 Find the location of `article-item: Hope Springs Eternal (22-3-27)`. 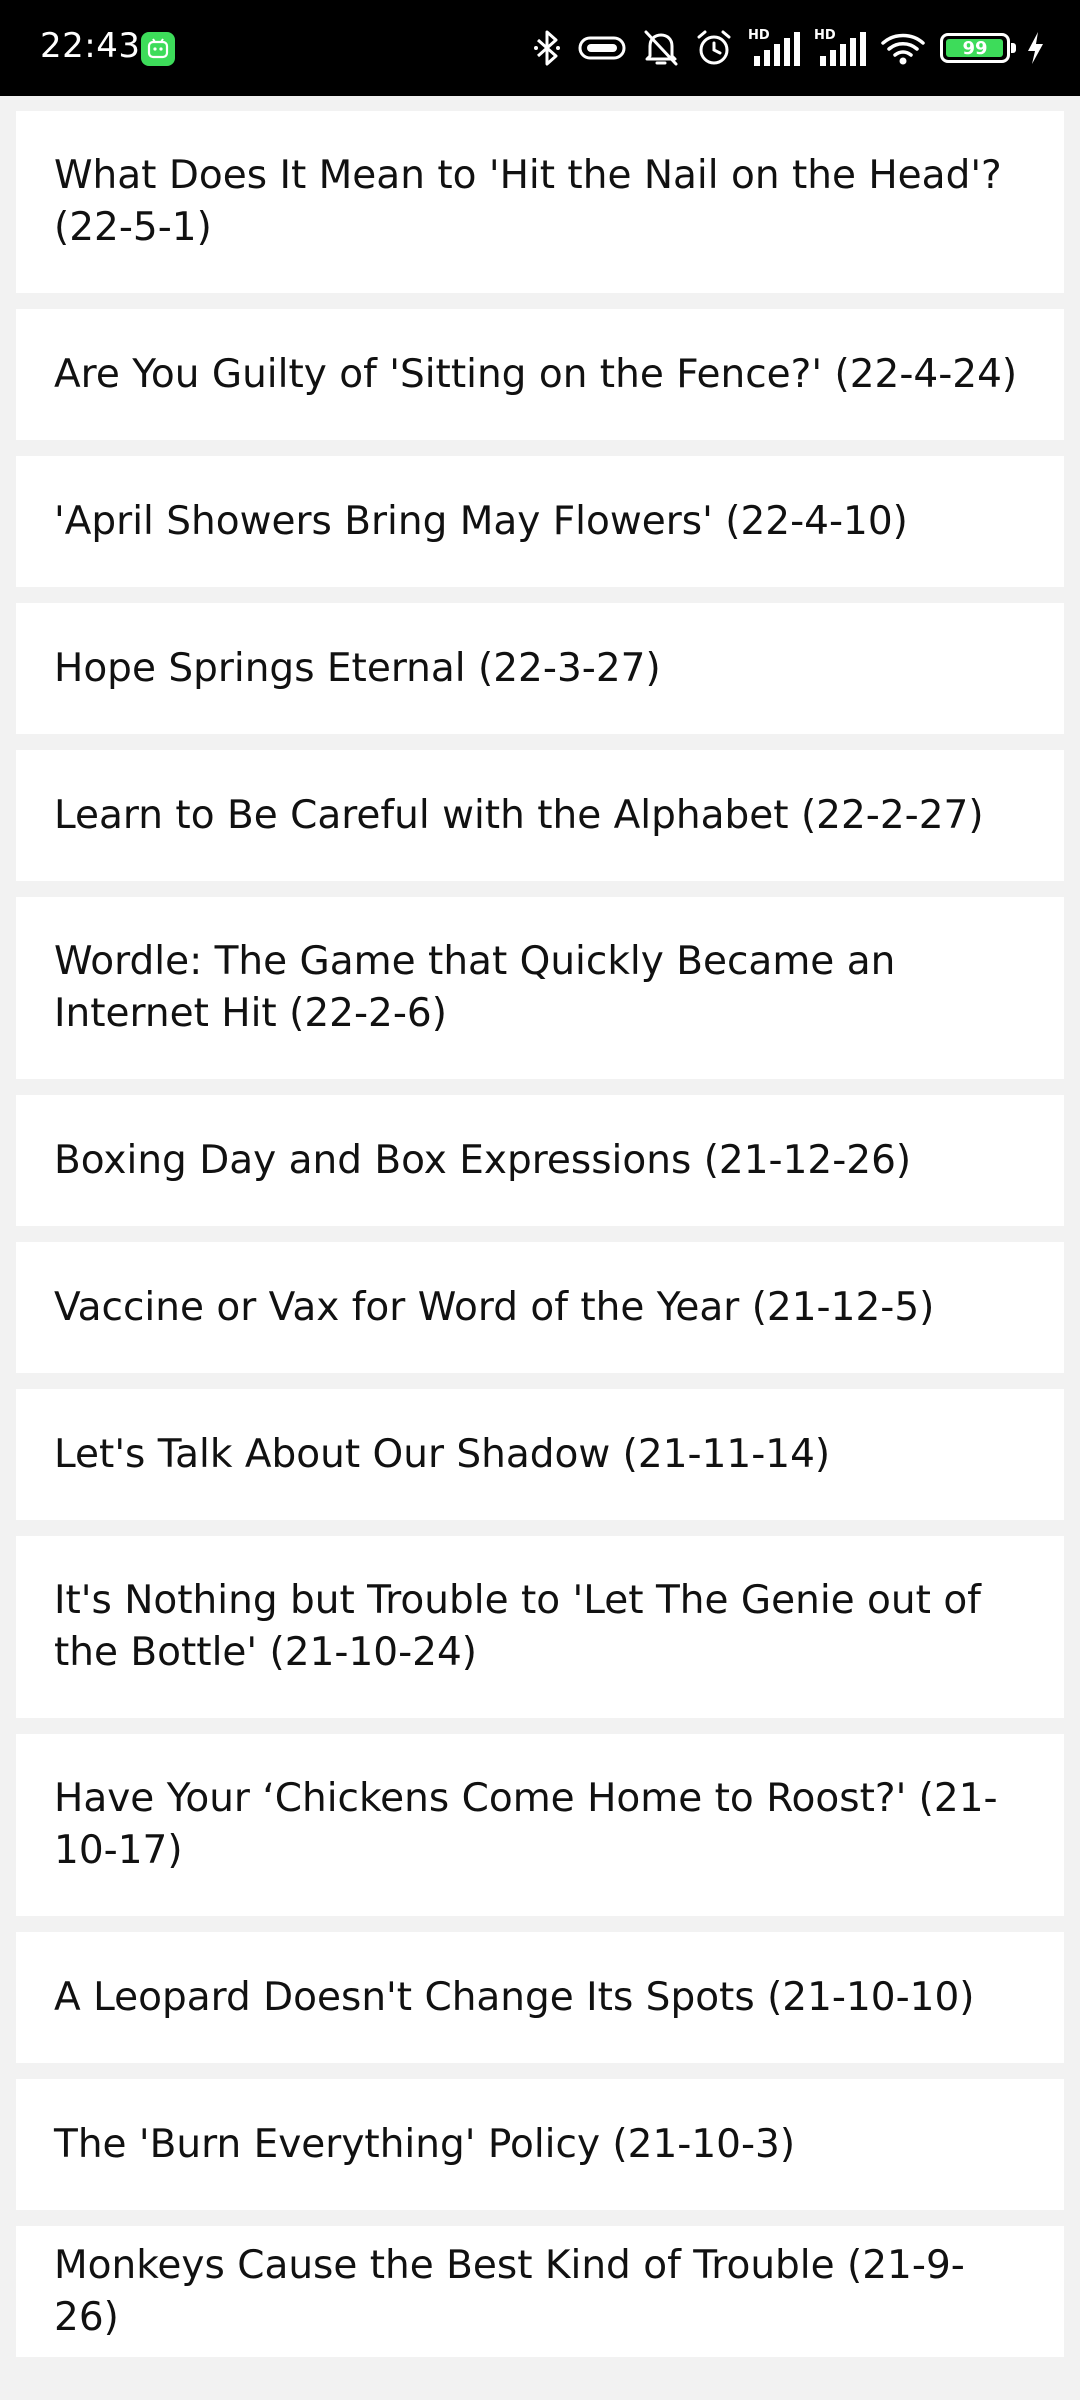

article-item: Hope Springs Eternal (22-3-27) is located at coordinates (540, 668).